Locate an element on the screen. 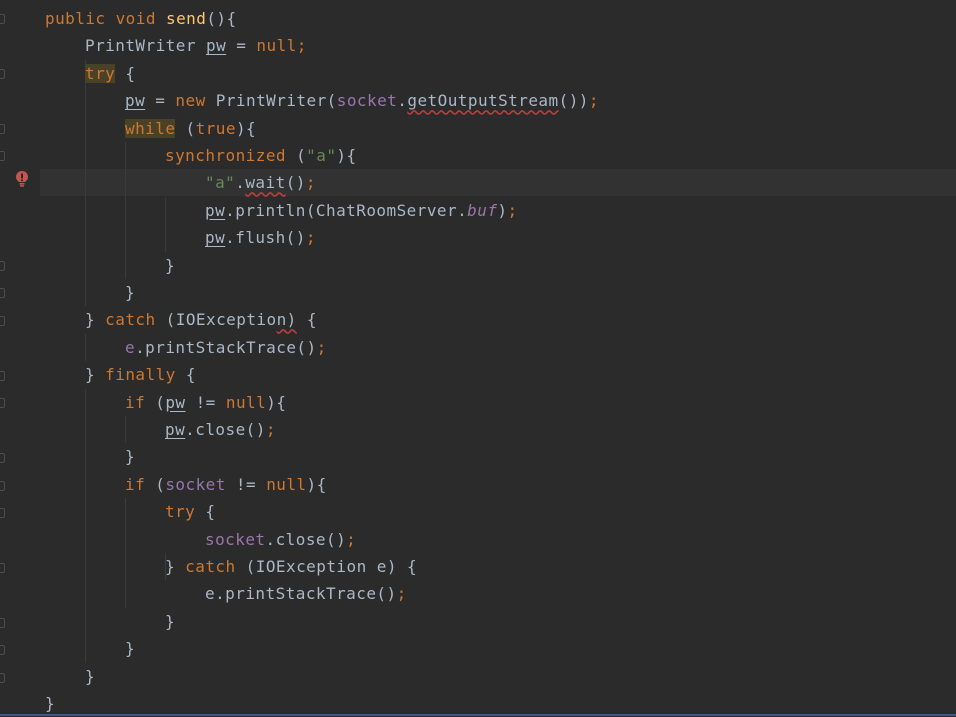 This screenshot has width=956, height=717. code-token: (IOException e) { is located at coordinates (331, 566).